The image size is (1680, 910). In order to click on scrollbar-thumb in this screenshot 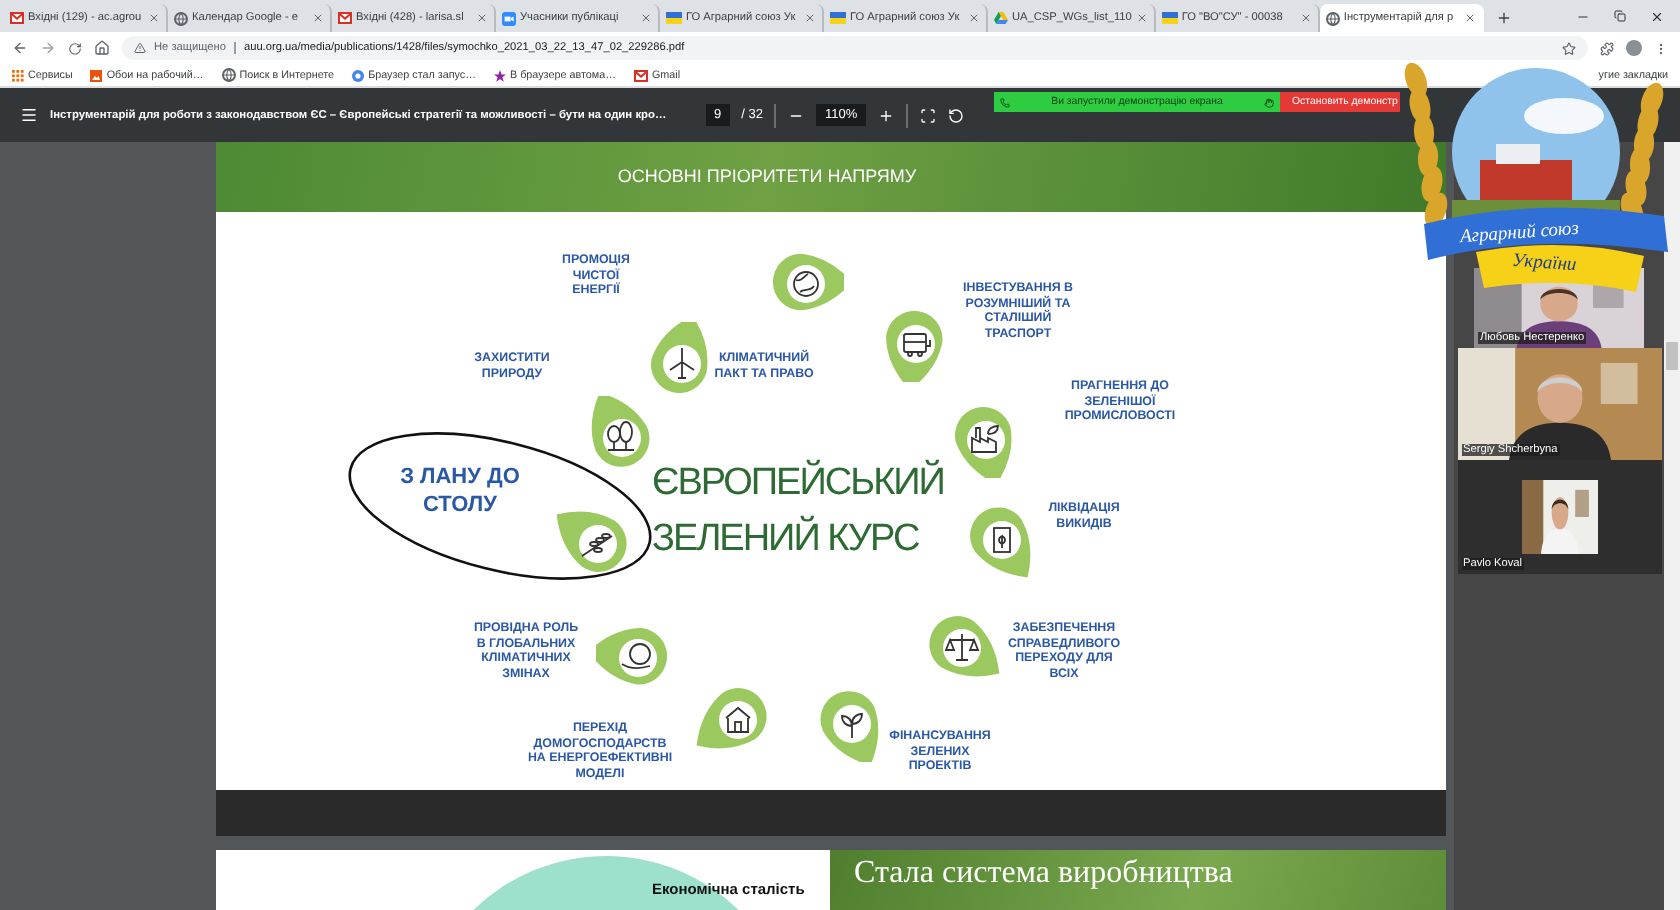, I will do `click(1672, 356)`.